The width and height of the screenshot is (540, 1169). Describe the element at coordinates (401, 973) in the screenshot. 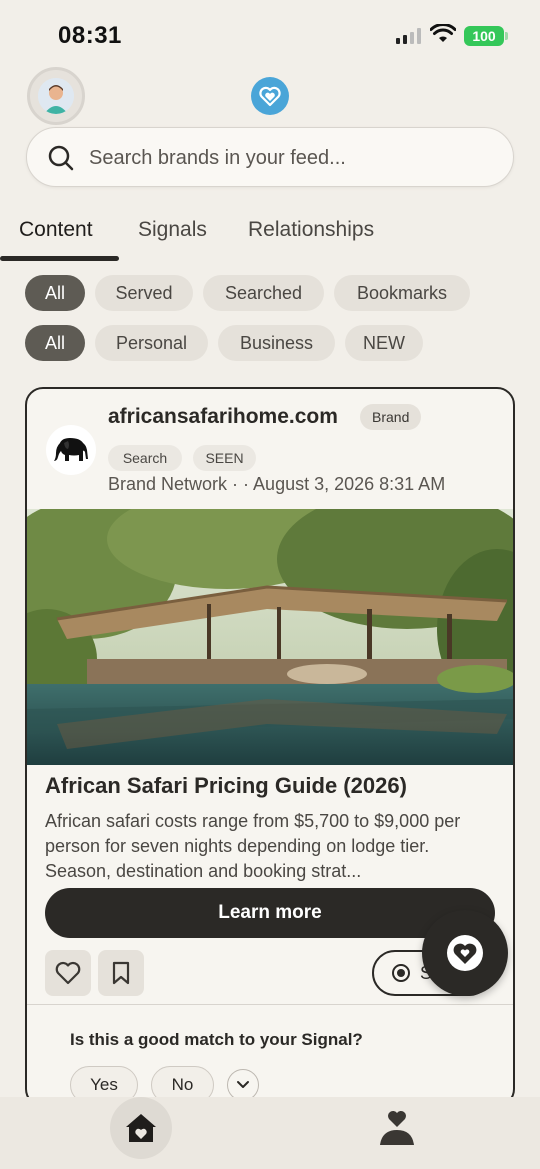

I see `target-icon` at that location.